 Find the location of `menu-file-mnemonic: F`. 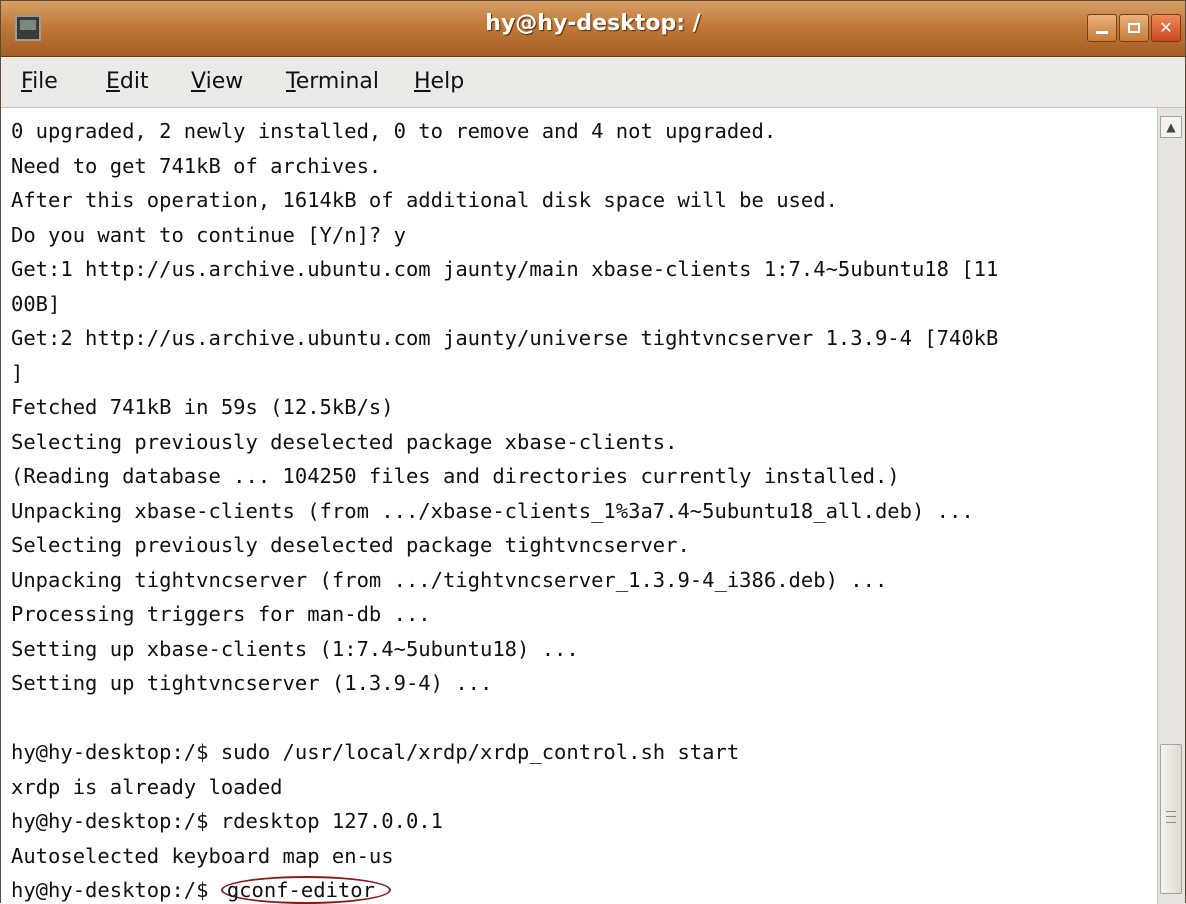

menu-file-mnemonic: F is located at coordinates (27, 81).